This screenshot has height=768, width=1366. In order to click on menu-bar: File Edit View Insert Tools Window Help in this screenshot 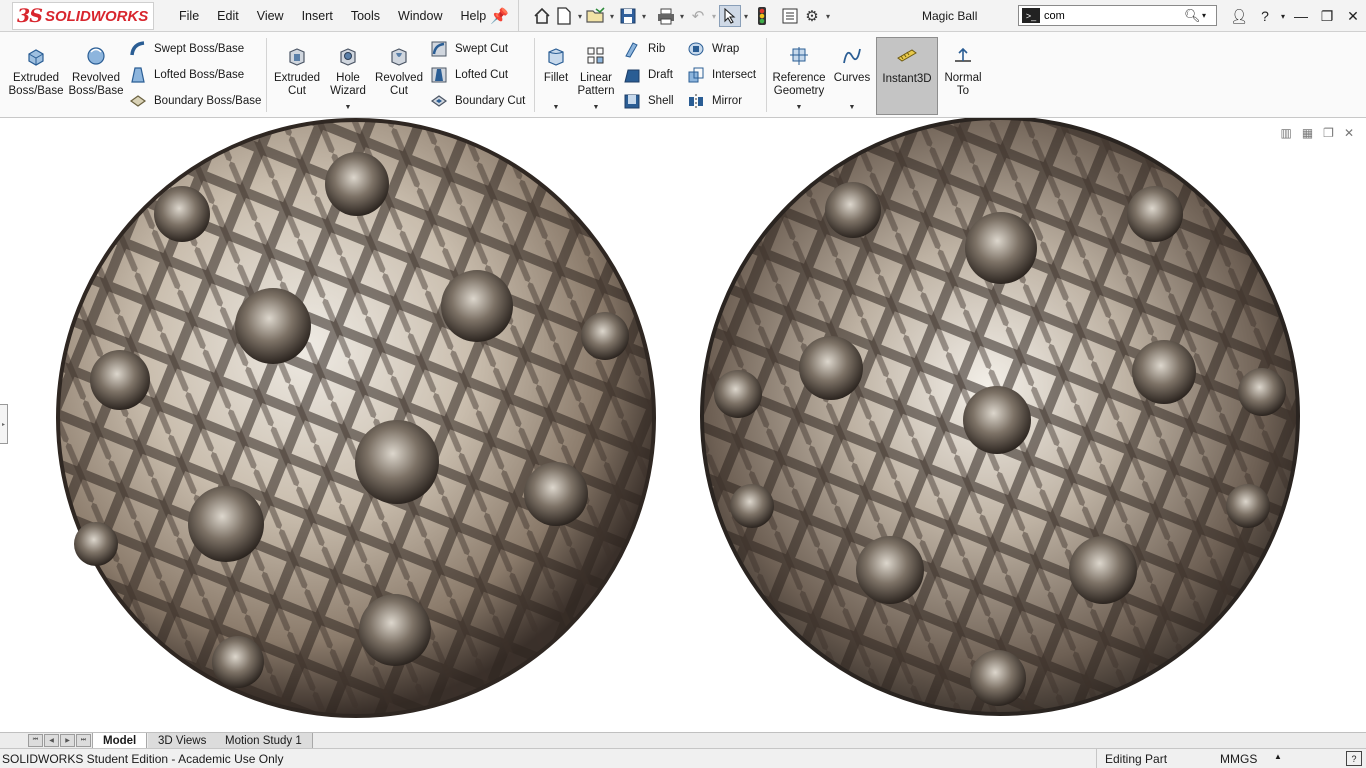, I will do `click(332, 16)`.